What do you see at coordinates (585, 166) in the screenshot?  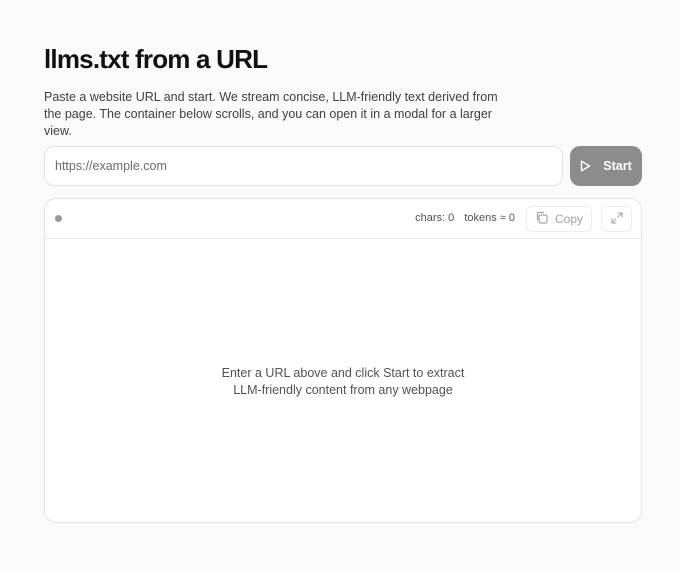 I see `play-icon` at bounding box center [585, 166].